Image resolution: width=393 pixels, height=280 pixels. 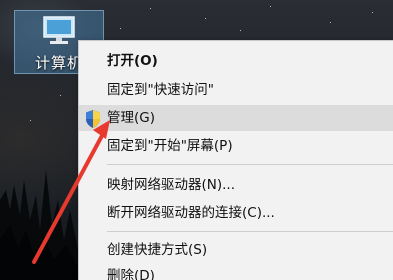 I want to click on menu-item-manage: 管理(G), so click(x=236, y=118).